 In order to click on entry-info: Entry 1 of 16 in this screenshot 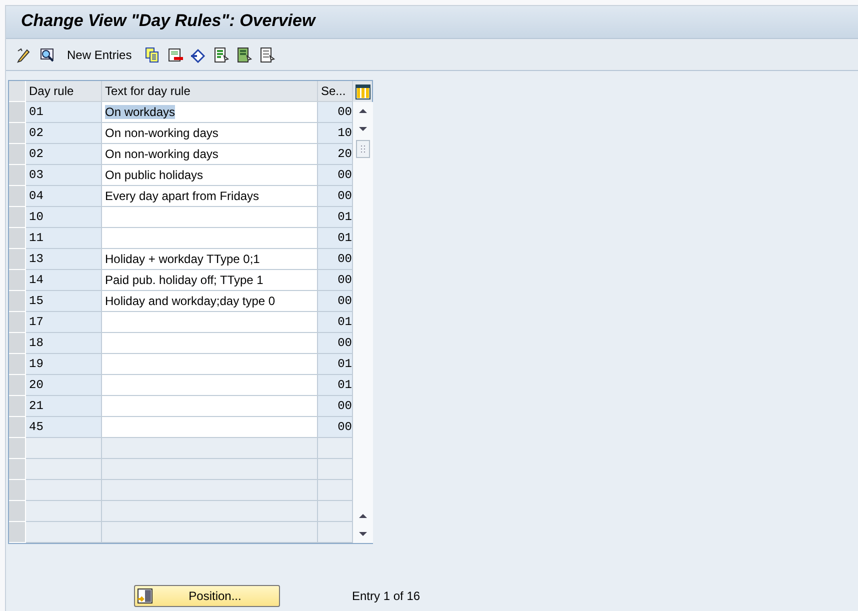, I will do `click(386, 596)`.